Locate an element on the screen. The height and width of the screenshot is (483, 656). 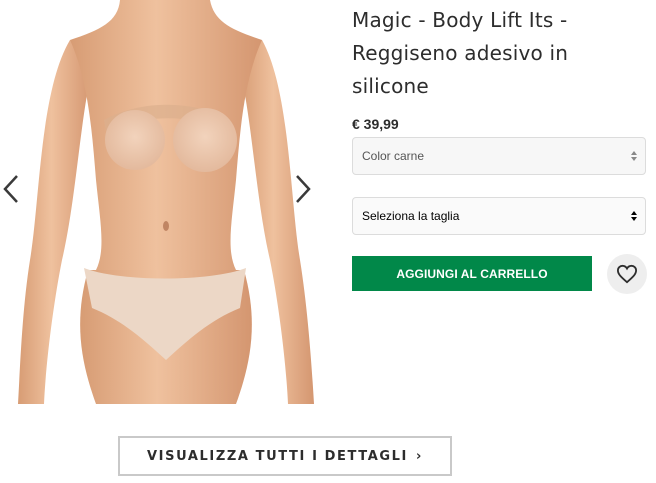
previous-image-button is located at coordinates (20, 194).